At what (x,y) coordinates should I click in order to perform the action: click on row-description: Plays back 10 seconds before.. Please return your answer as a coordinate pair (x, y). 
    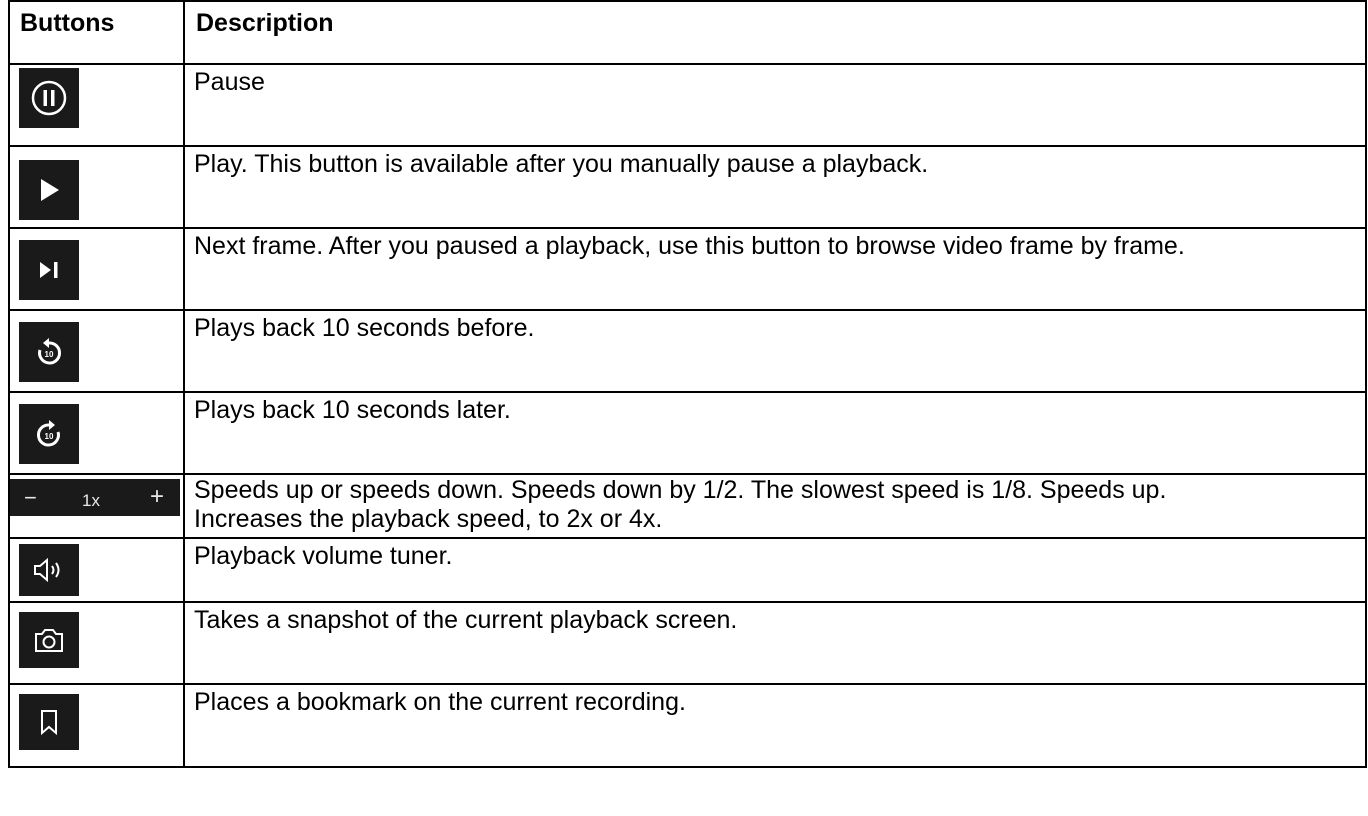
    Looking at the image, I should click on (364, 328).